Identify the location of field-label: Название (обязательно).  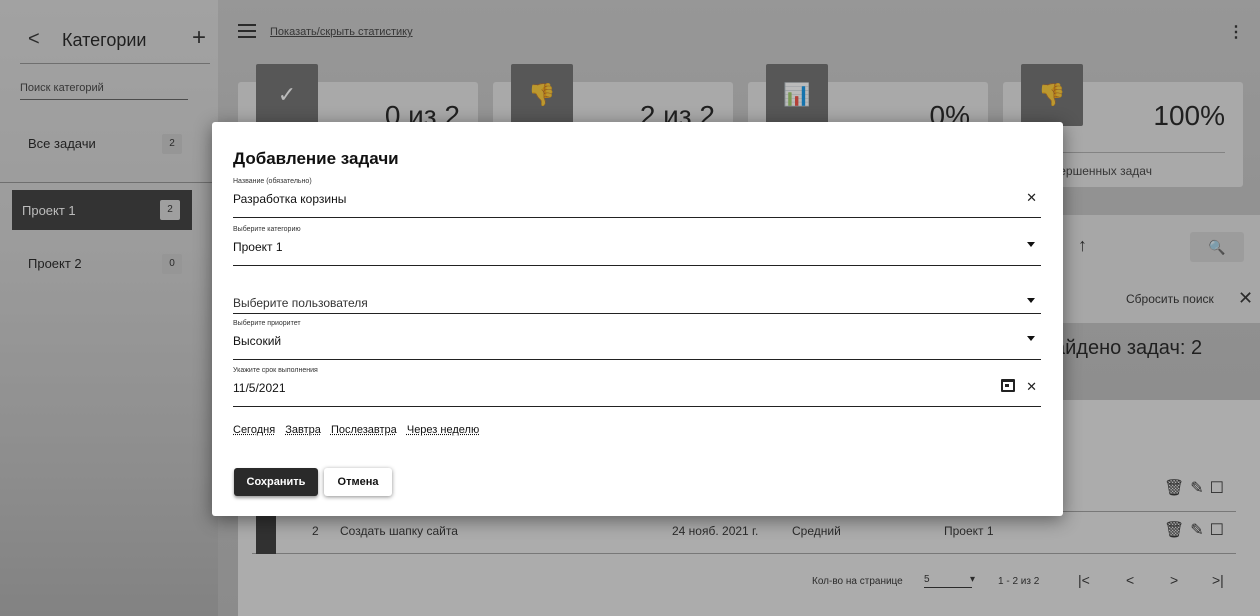
(272, 181).